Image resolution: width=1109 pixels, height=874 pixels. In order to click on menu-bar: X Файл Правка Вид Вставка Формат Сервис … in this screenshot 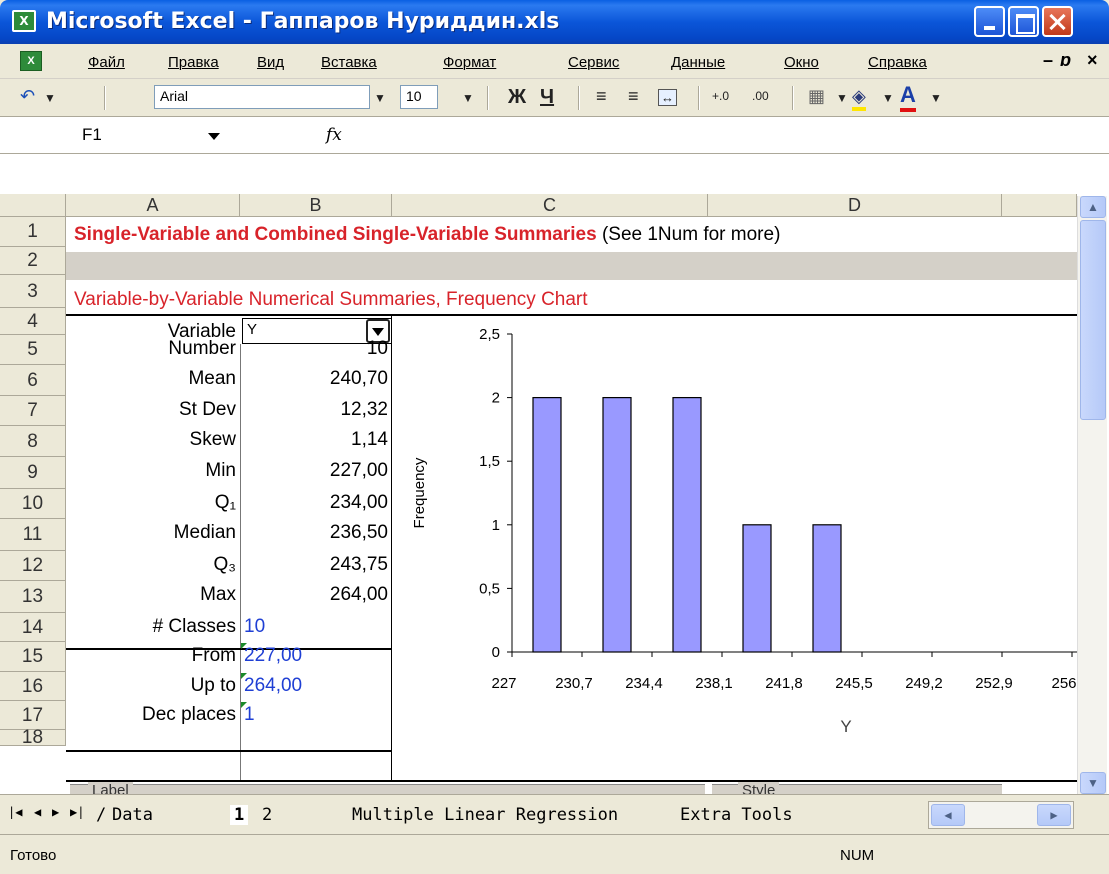, I will do `click(554, 61)`.